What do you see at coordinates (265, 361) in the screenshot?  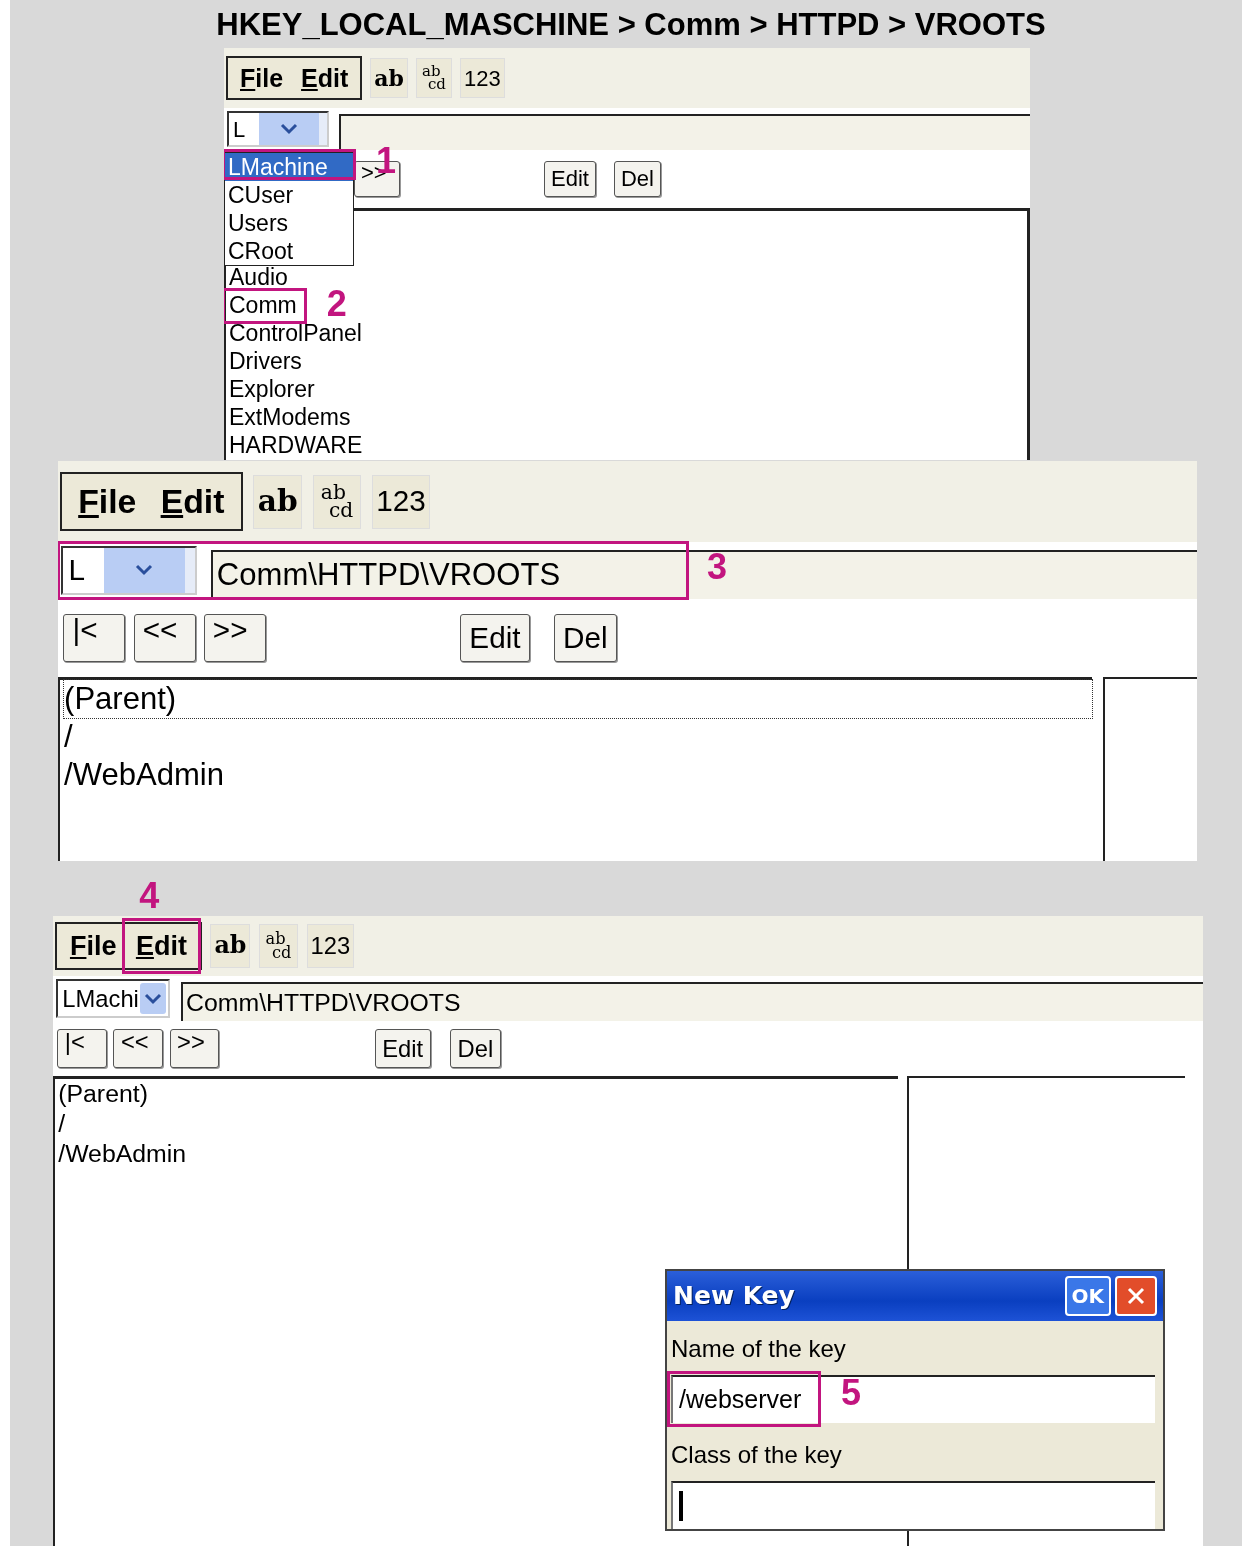 I see `list-item: Drivers` at bounding box center [265, 361].